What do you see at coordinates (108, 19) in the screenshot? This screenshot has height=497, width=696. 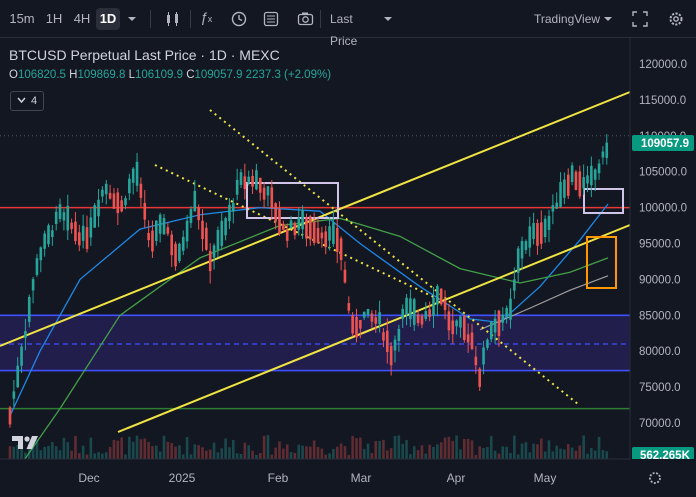 I see `timeframe-1d: 1D` at bounding box center [108, 19].